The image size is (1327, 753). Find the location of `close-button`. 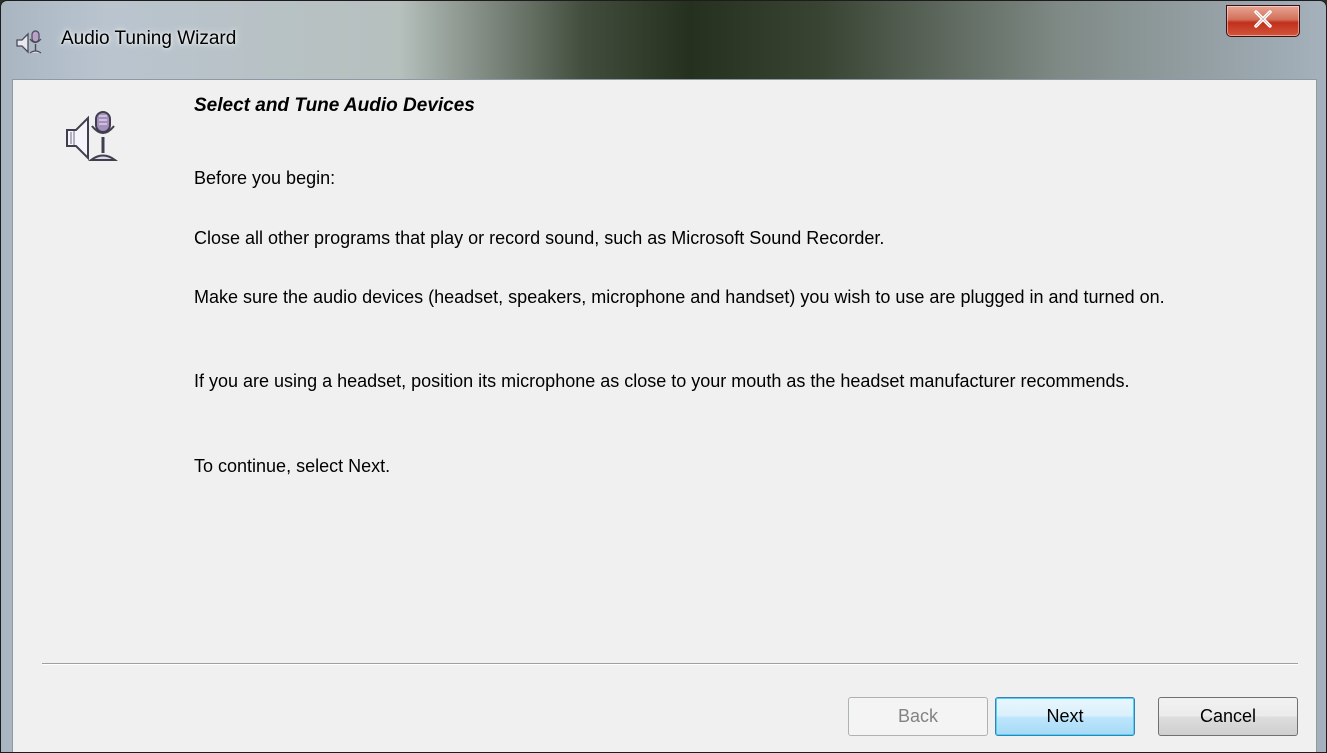

close-button is located at coordinates (1263, 21).